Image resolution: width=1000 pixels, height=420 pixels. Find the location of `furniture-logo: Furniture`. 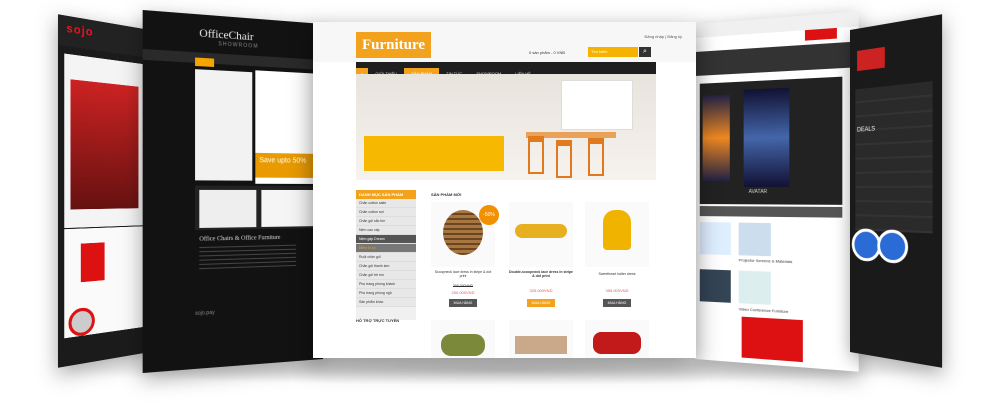

furniture-logo: Furniture is located at coordinates (393, 45).